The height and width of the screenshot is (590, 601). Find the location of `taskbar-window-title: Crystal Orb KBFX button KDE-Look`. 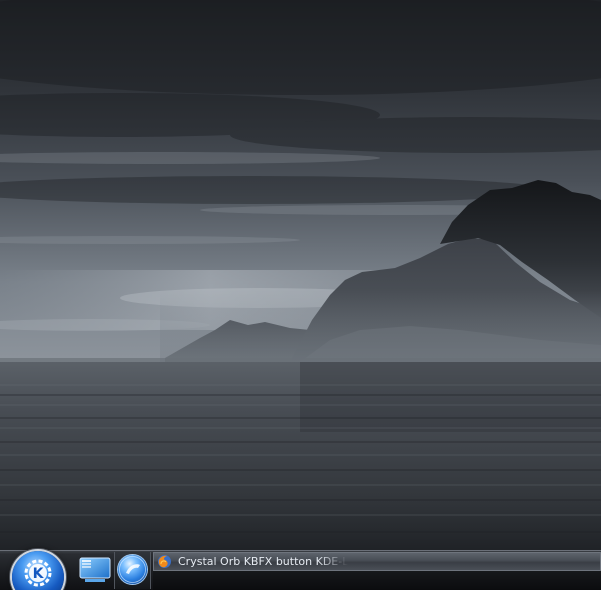

taskbar-window-title: Crystal Orb KBFX button KDE-Look is located at coordinates (263, 561).